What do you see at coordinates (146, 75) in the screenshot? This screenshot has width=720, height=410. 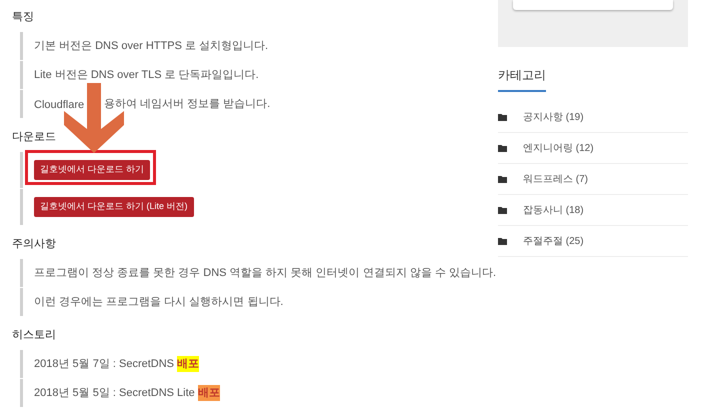 I see `list-text: Lite 버전은 DNS over TLS 로 단독파일입니다.` at bounding box center [146, 75].